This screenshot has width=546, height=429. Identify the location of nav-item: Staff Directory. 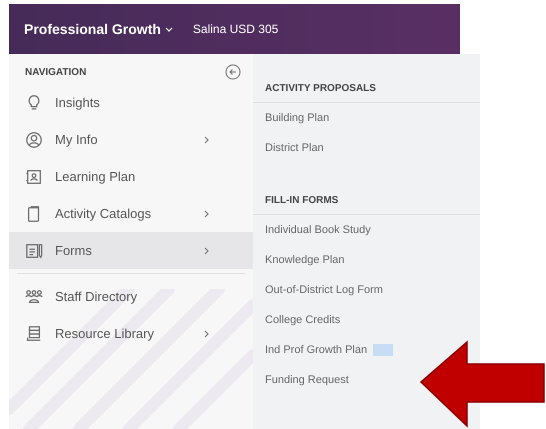
(131, 296).